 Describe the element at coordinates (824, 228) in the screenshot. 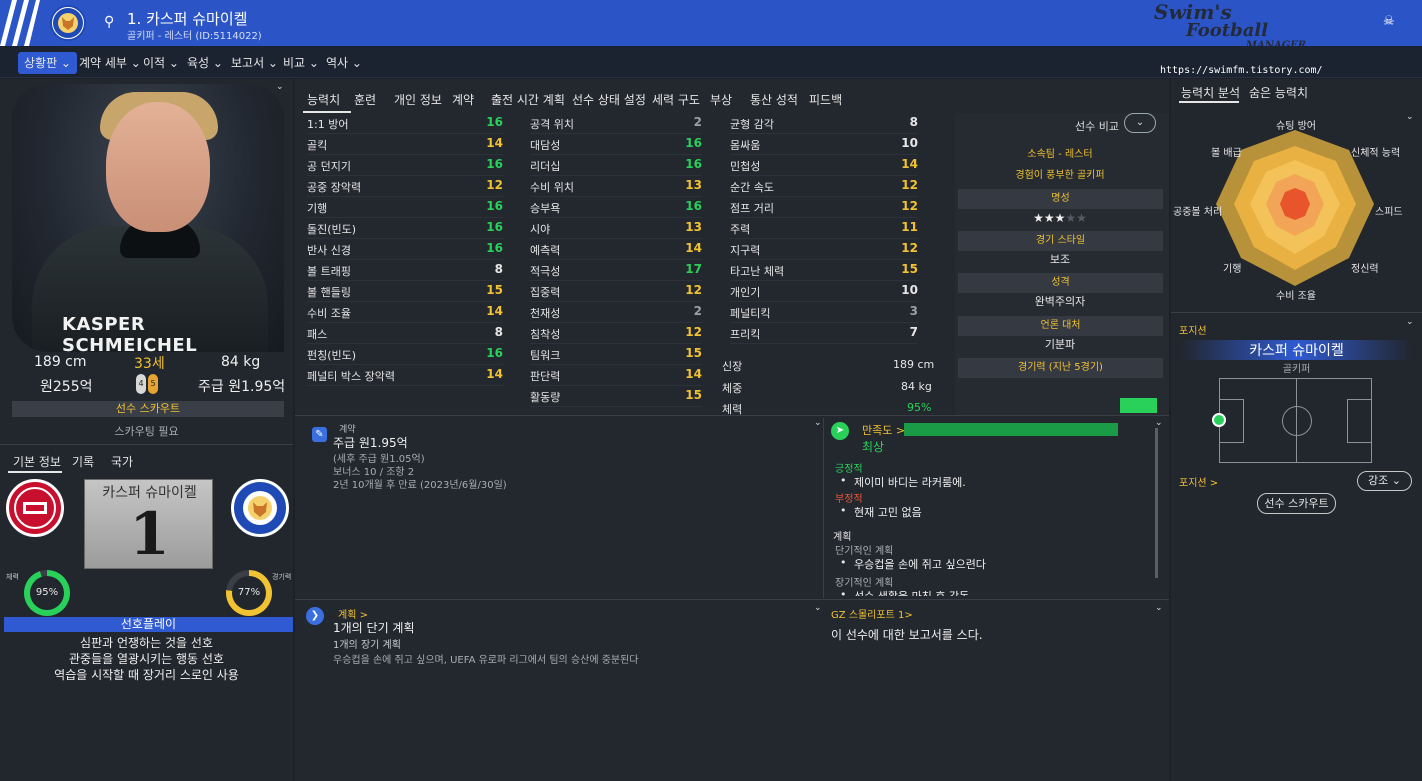

I see `attribute-row: 주력 11` at that location.